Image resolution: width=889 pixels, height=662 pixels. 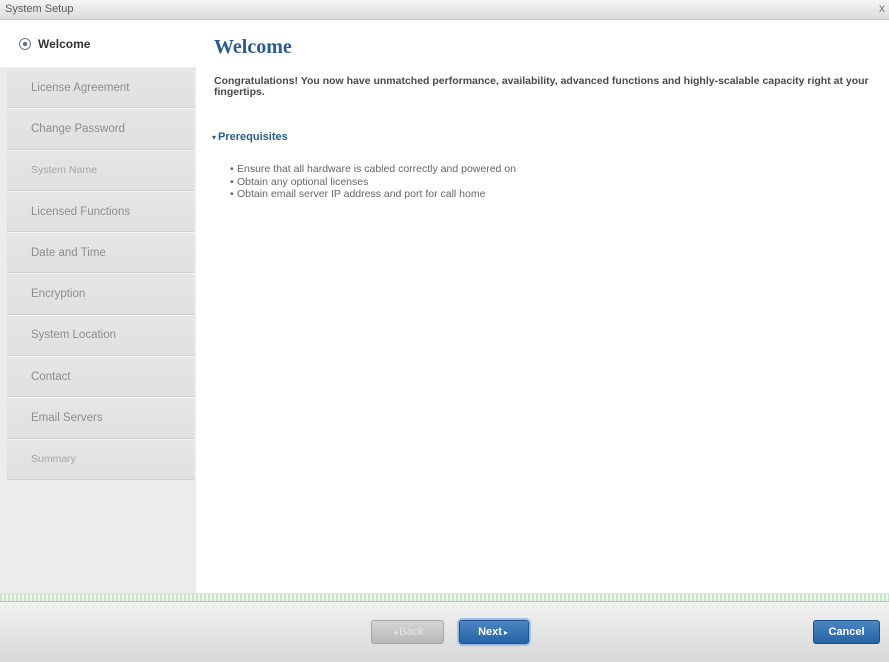 I want to click on section-title: Prerequisites, so click(x=253, y=137).